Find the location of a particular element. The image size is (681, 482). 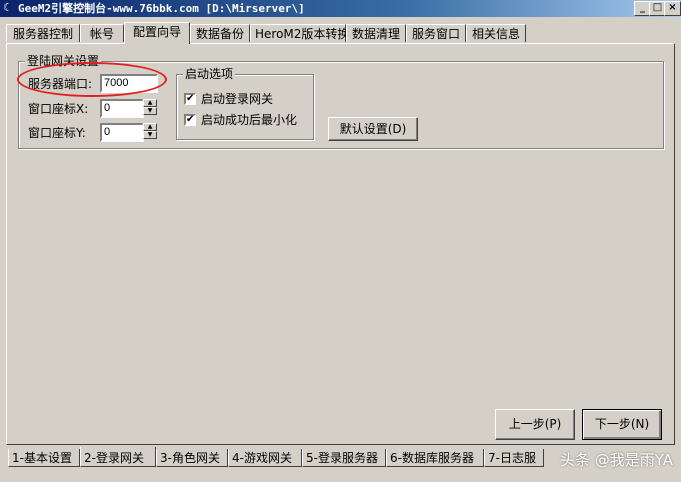

app-icon: ☾ is located at coordinates (8, 7).